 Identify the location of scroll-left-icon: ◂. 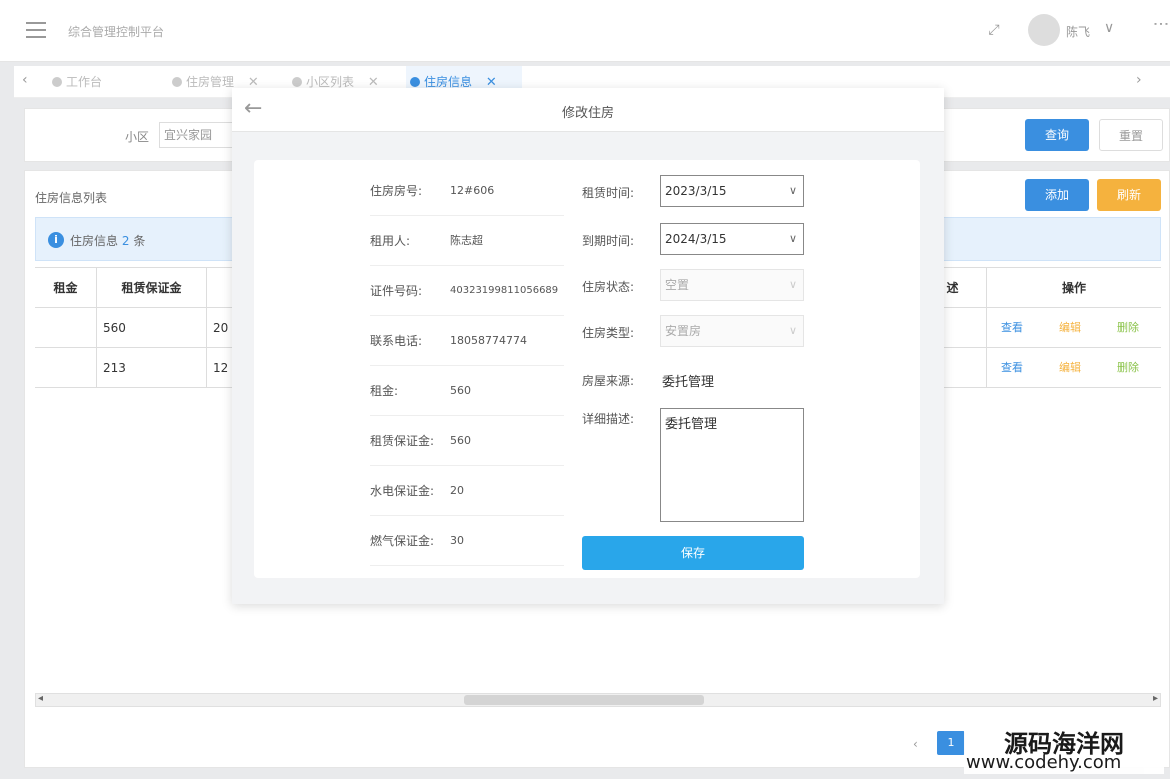
(40, 698).